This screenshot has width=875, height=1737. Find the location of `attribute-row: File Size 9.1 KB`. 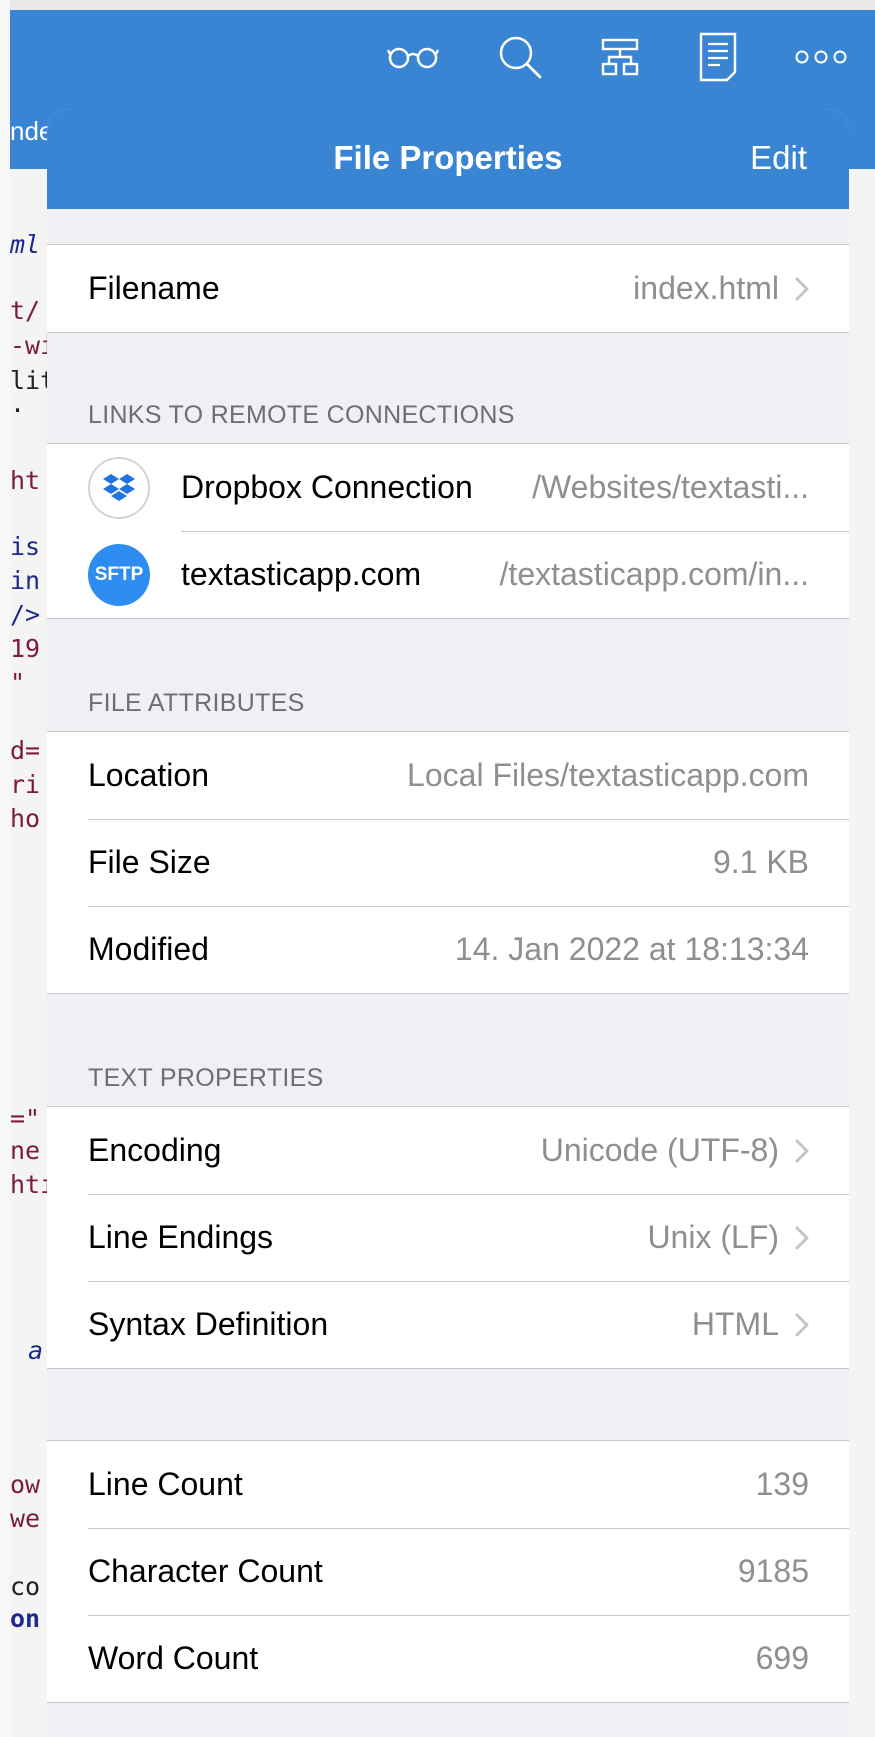

attribute-row: File Size 9.1 KB is located at coordinates (448, 862).